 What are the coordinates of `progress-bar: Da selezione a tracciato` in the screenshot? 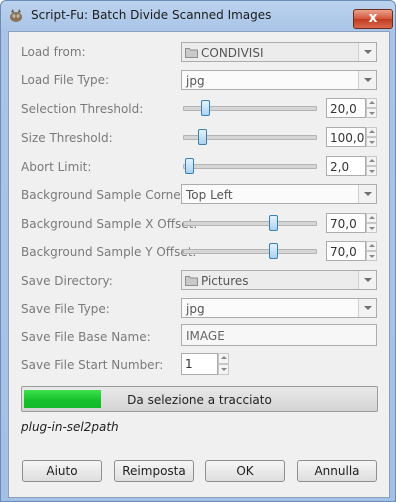 It's located at (199, 399).